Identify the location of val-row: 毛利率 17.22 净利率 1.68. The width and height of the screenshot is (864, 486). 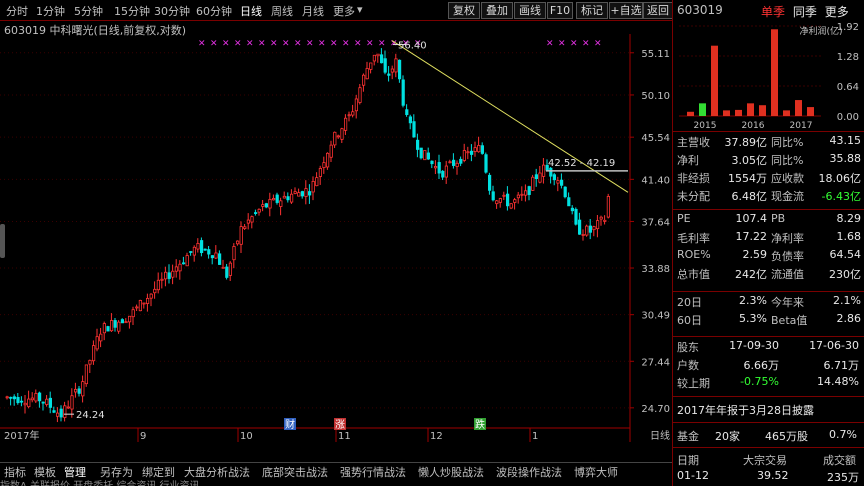
(769, 238).